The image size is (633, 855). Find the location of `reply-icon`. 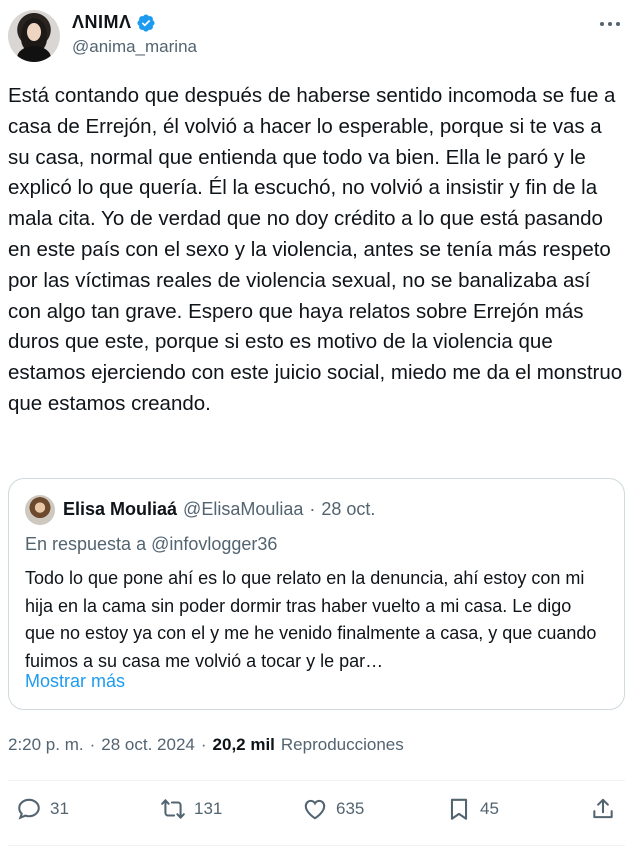

reply-icon is located at coordinates (29, 809).